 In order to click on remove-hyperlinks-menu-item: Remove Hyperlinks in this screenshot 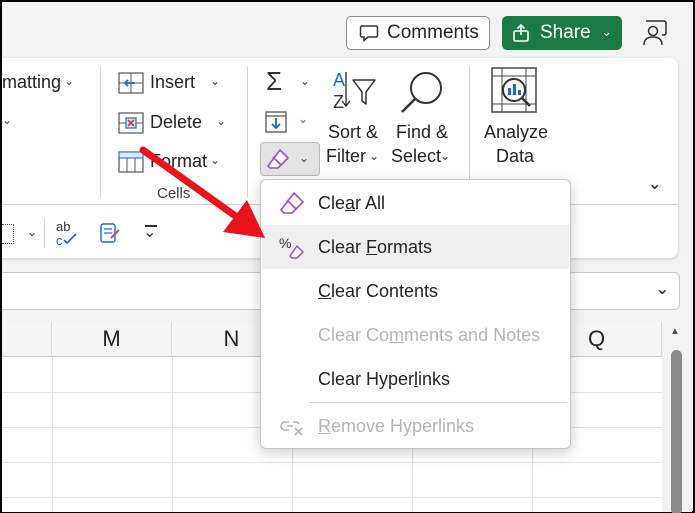, I will do `click(415, 426)`.